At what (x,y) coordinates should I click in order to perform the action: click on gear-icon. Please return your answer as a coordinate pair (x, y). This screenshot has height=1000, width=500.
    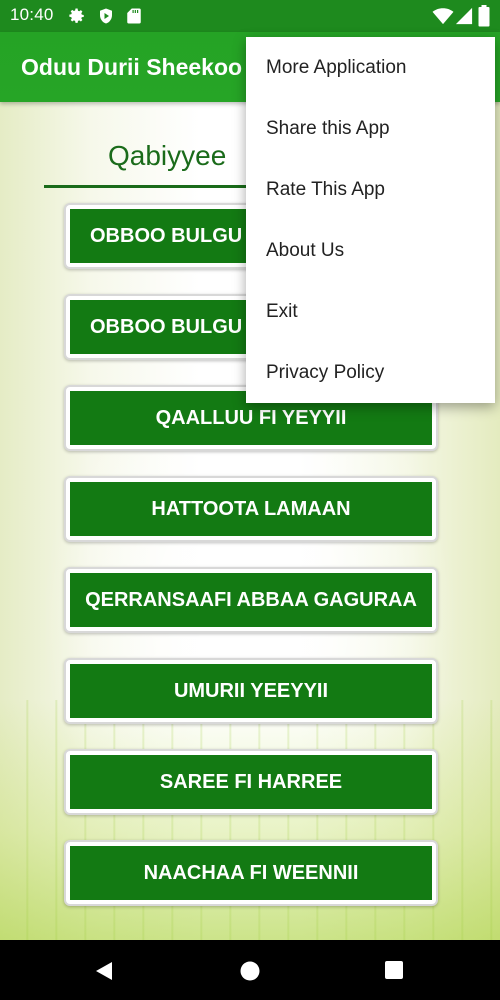
    Looking at the image, I should click on (76, 15).